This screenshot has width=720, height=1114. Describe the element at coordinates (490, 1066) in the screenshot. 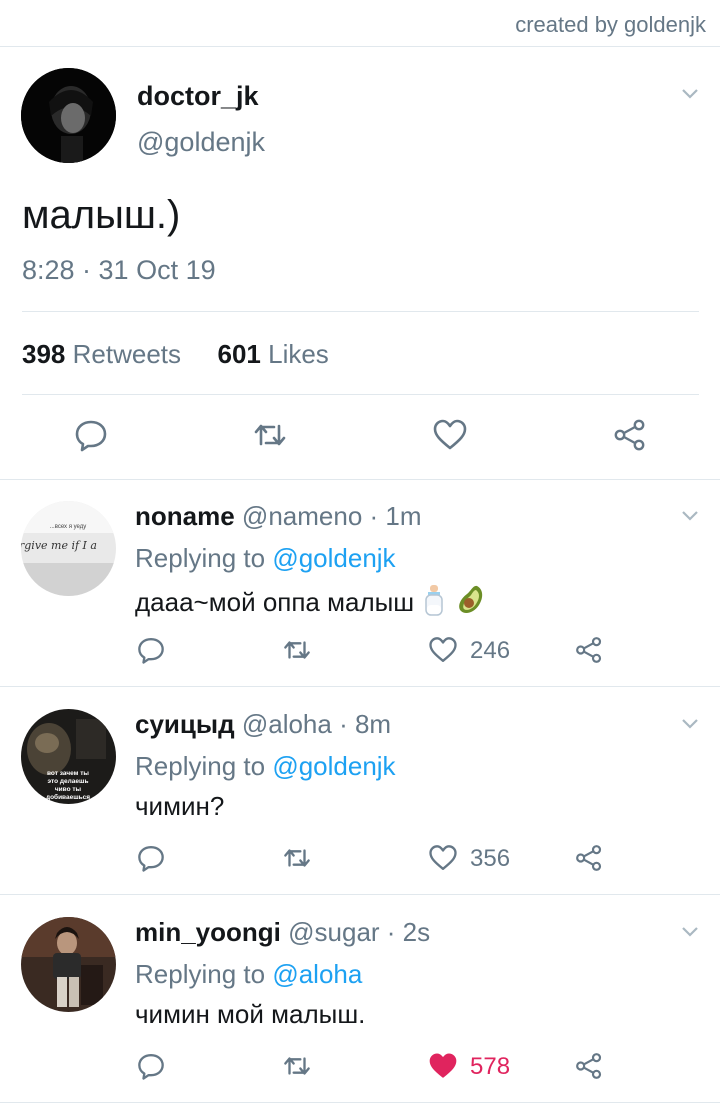

I see `reply-like-count: 578` at that location.